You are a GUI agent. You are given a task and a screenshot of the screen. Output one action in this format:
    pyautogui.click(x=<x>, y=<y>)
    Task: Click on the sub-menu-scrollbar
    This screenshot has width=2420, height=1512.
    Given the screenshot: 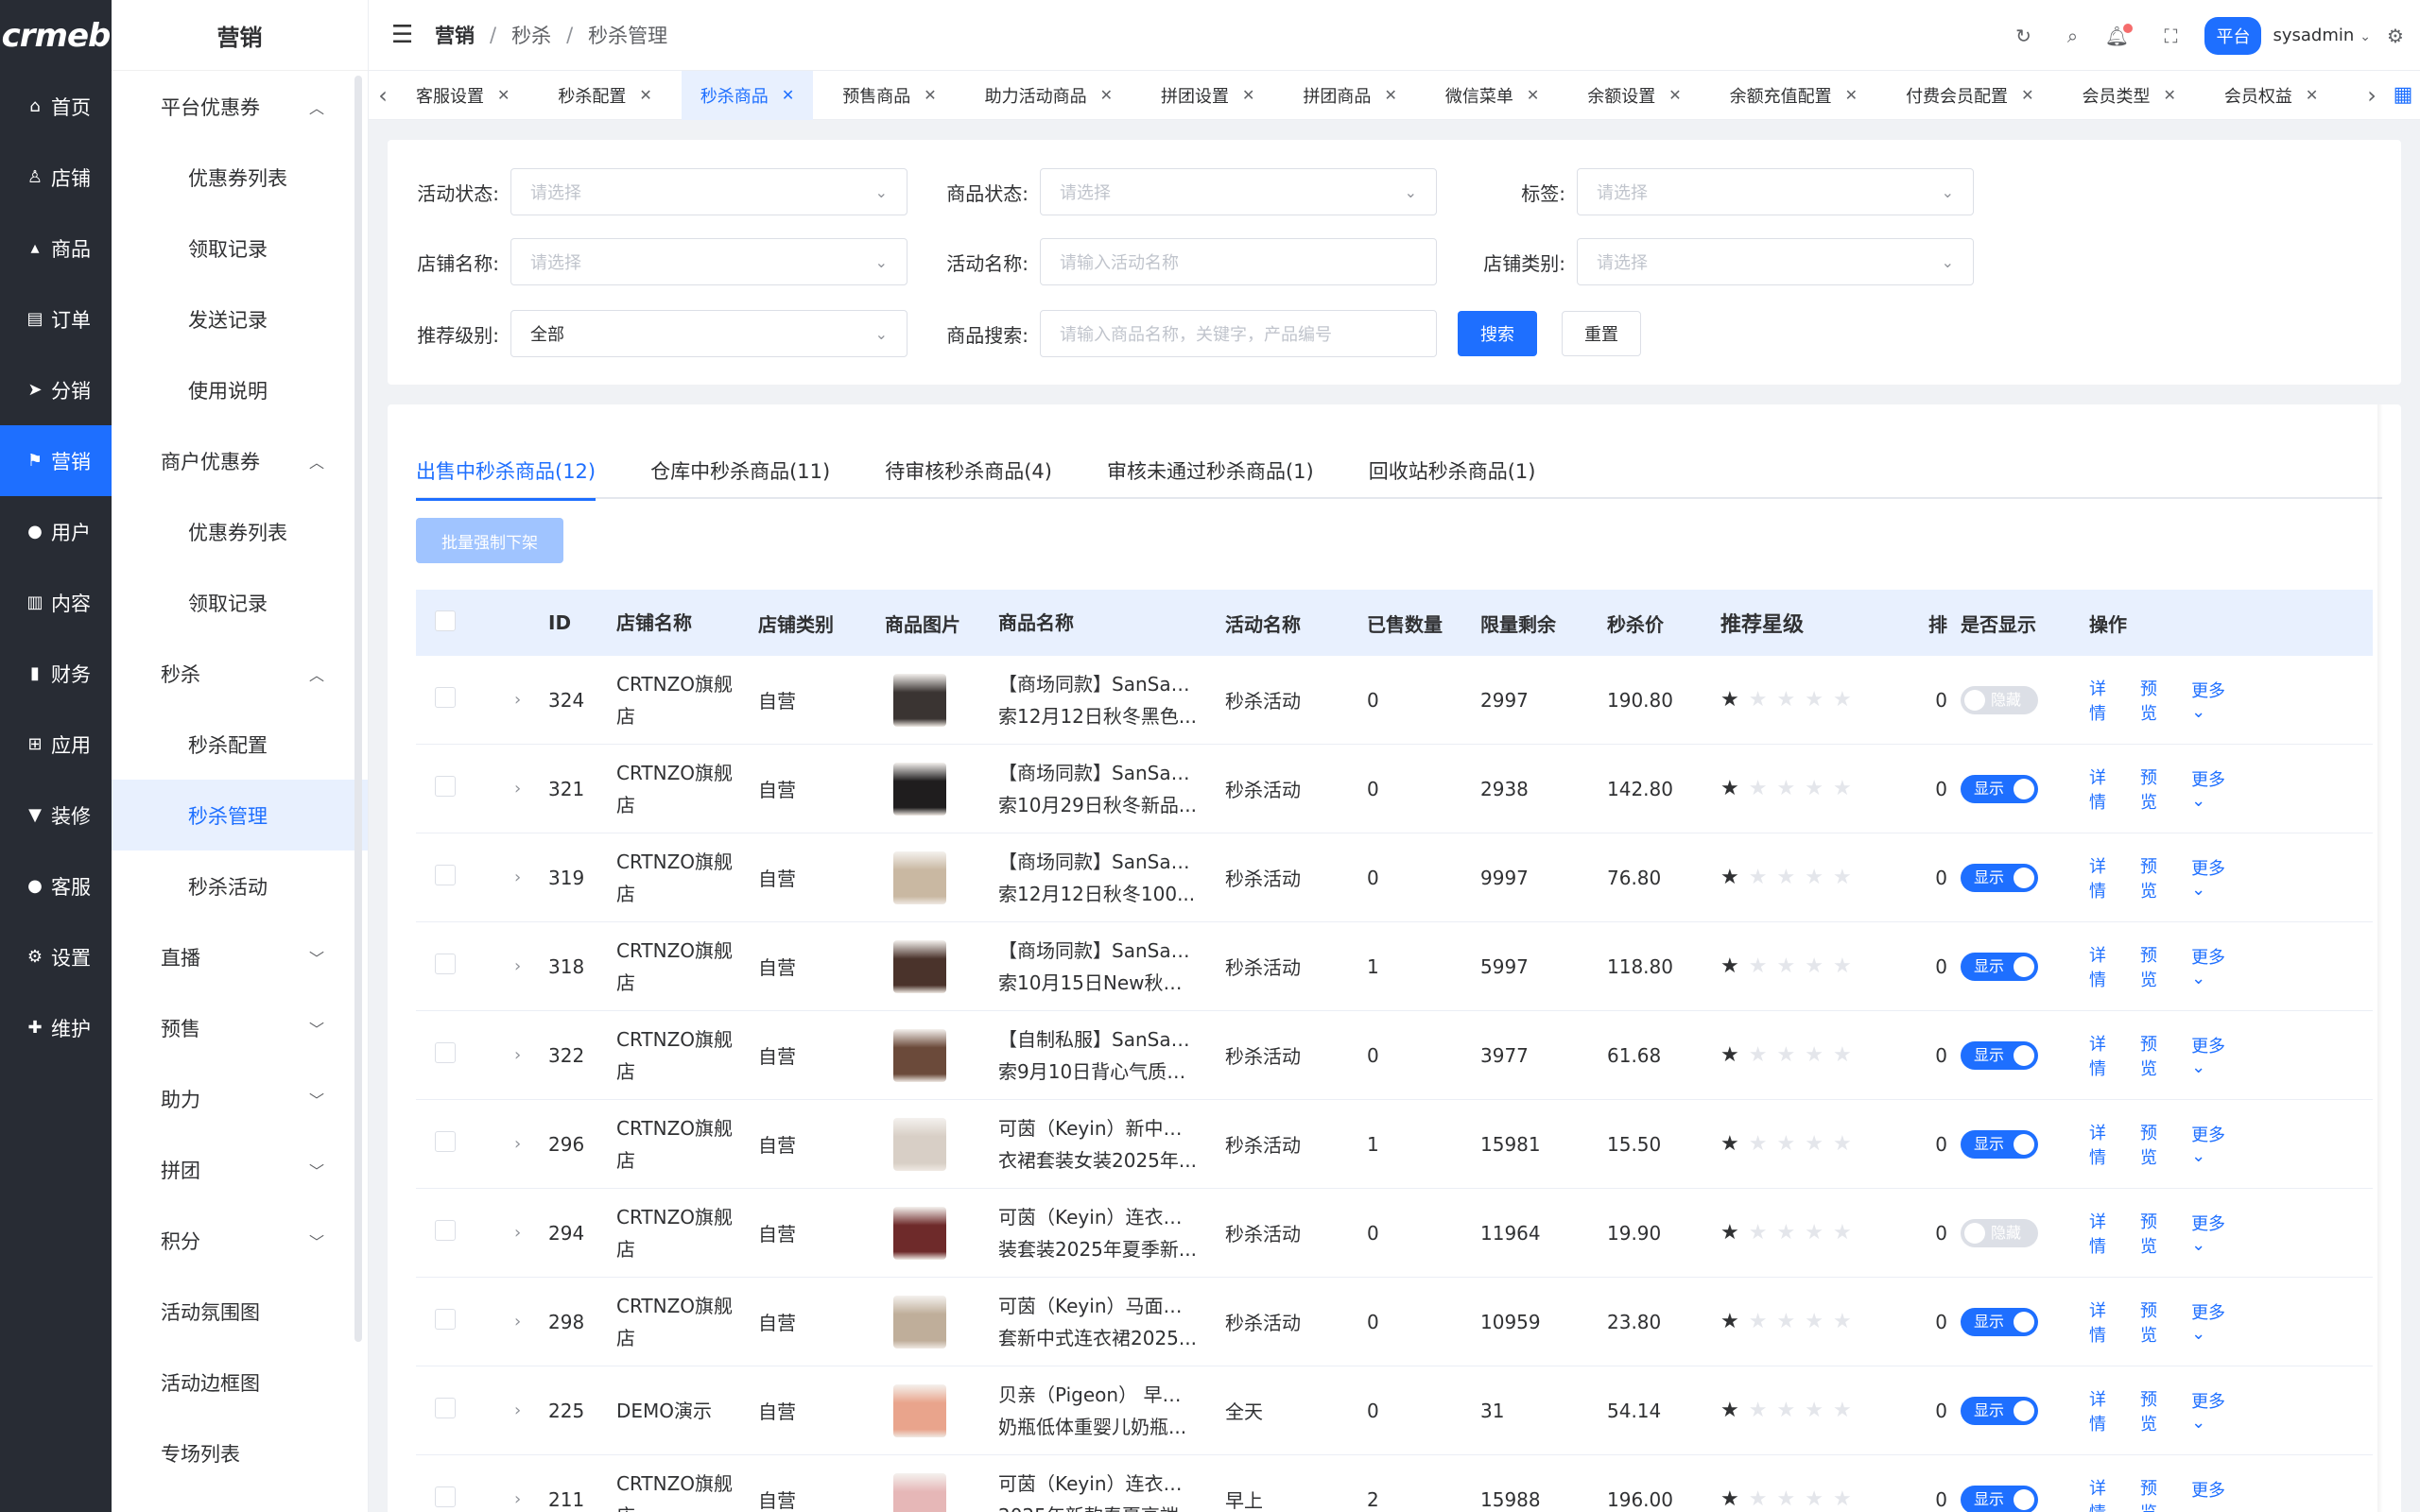 What is the action you would take?
    pyautogui.click(x=358, y=709)
    